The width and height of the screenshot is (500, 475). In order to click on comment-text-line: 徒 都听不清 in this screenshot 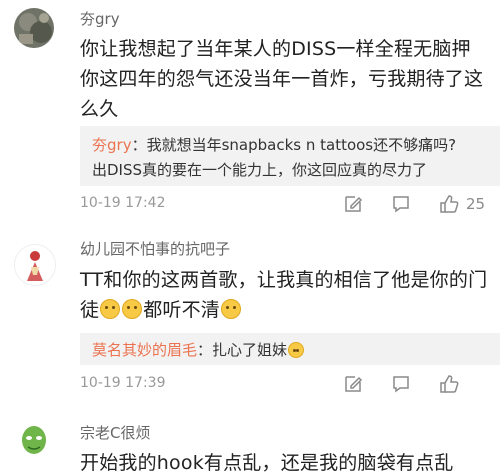, I will do `click(161, 308)`.